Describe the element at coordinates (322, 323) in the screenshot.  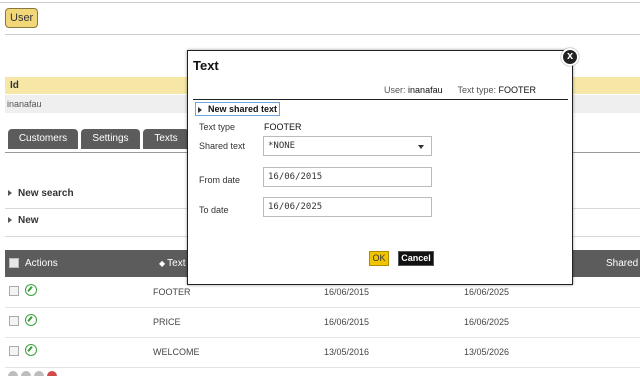
I see `table-row: PRICE 16/06/2015 16/06/2025` at that location.